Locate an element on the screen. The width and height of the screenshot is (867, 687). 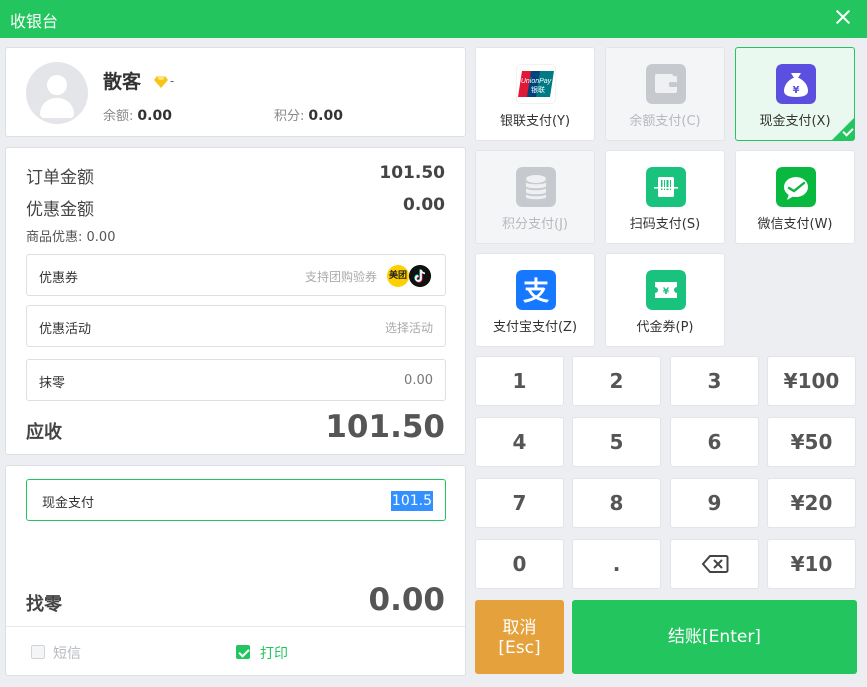
unionpay-text-cn: 银联 is located at coordinates (538, 89).